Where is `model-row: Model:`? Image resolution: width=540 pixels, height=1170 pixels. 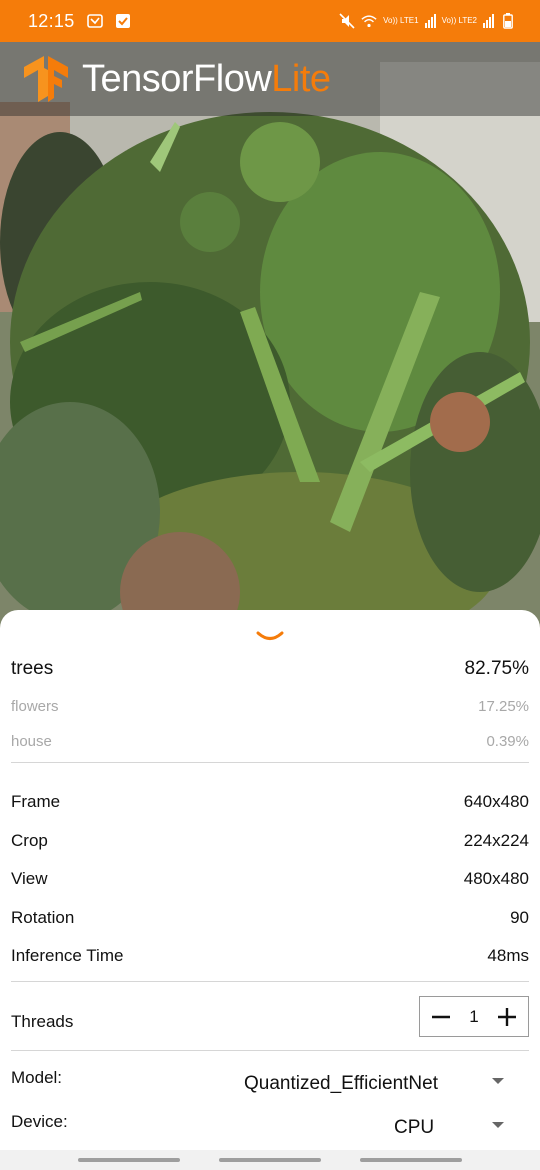 model-row: Model: is located at coordinates (36, 1078).